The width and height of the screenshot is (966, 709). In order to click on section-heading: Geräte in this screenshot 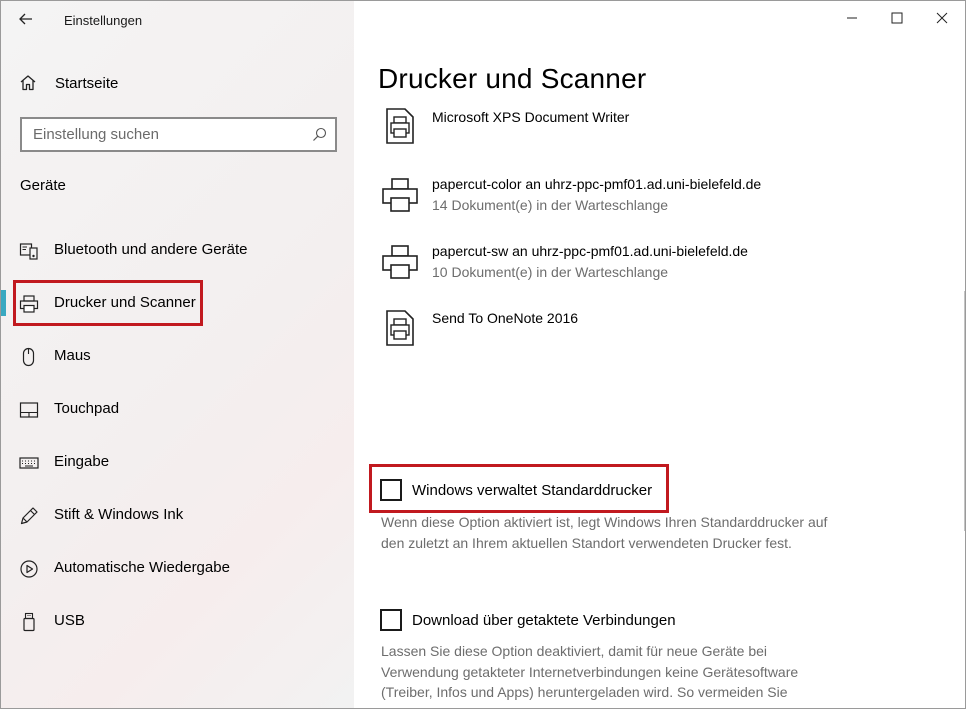, I will do `click(43, 185)`.